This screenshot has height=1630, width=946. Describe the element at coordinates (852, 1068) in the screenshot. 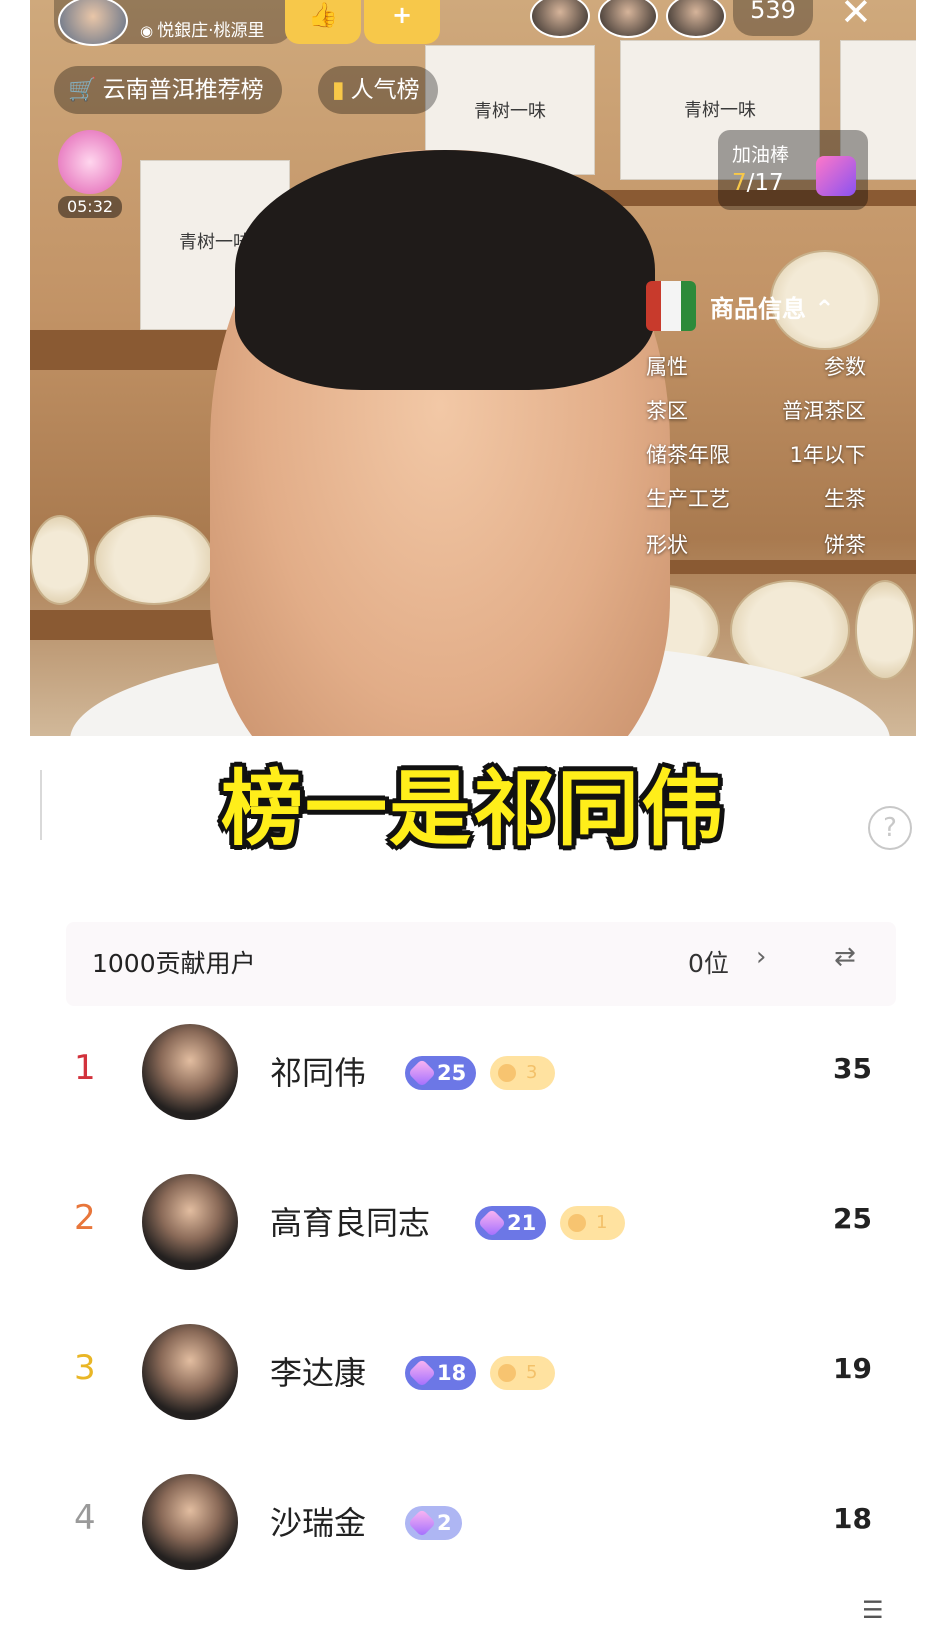

I see `contribution-score: 35` at that location.